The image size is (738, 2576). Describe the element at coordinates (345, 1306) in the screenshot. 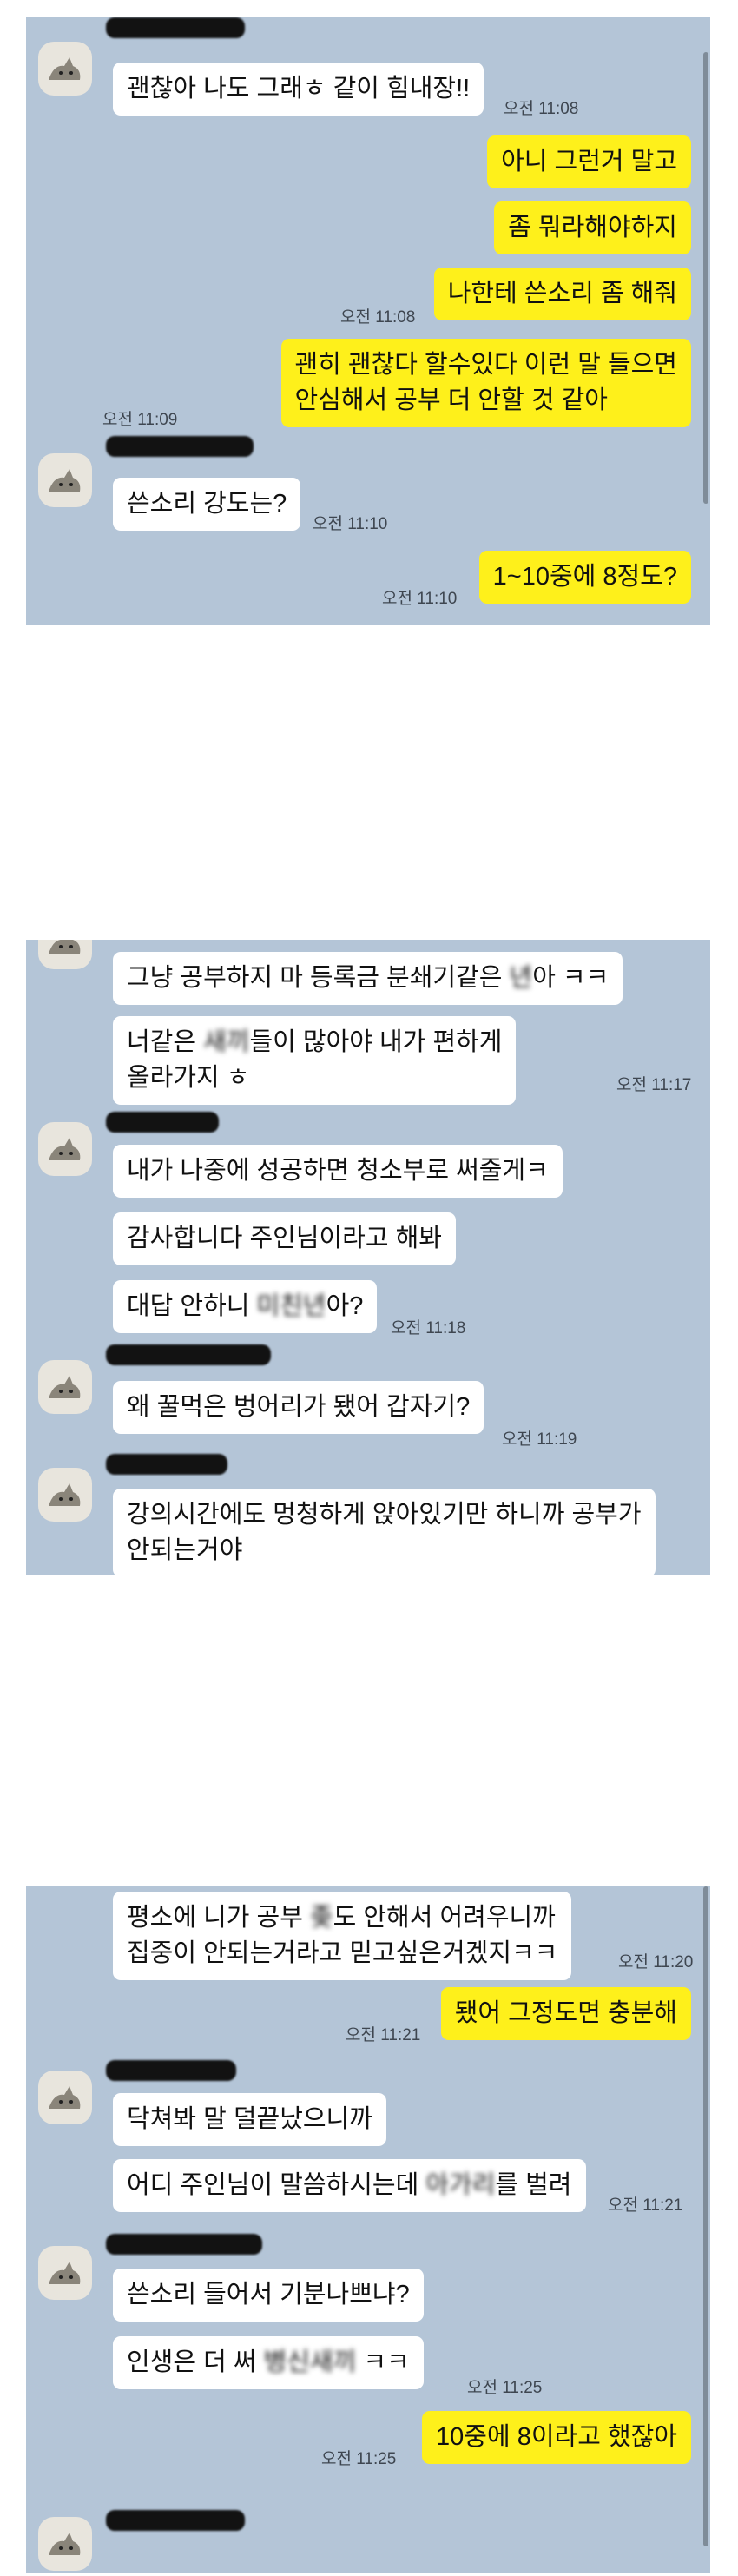

I see `message-text: 아?` at that location.